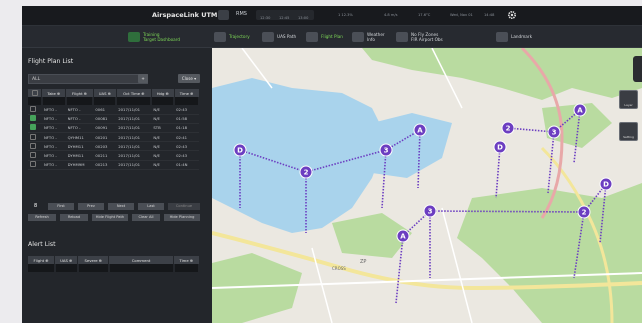  I want to click on nfz-toggle: No Fly Zones FIR Airport Obs, so click(419, 36).